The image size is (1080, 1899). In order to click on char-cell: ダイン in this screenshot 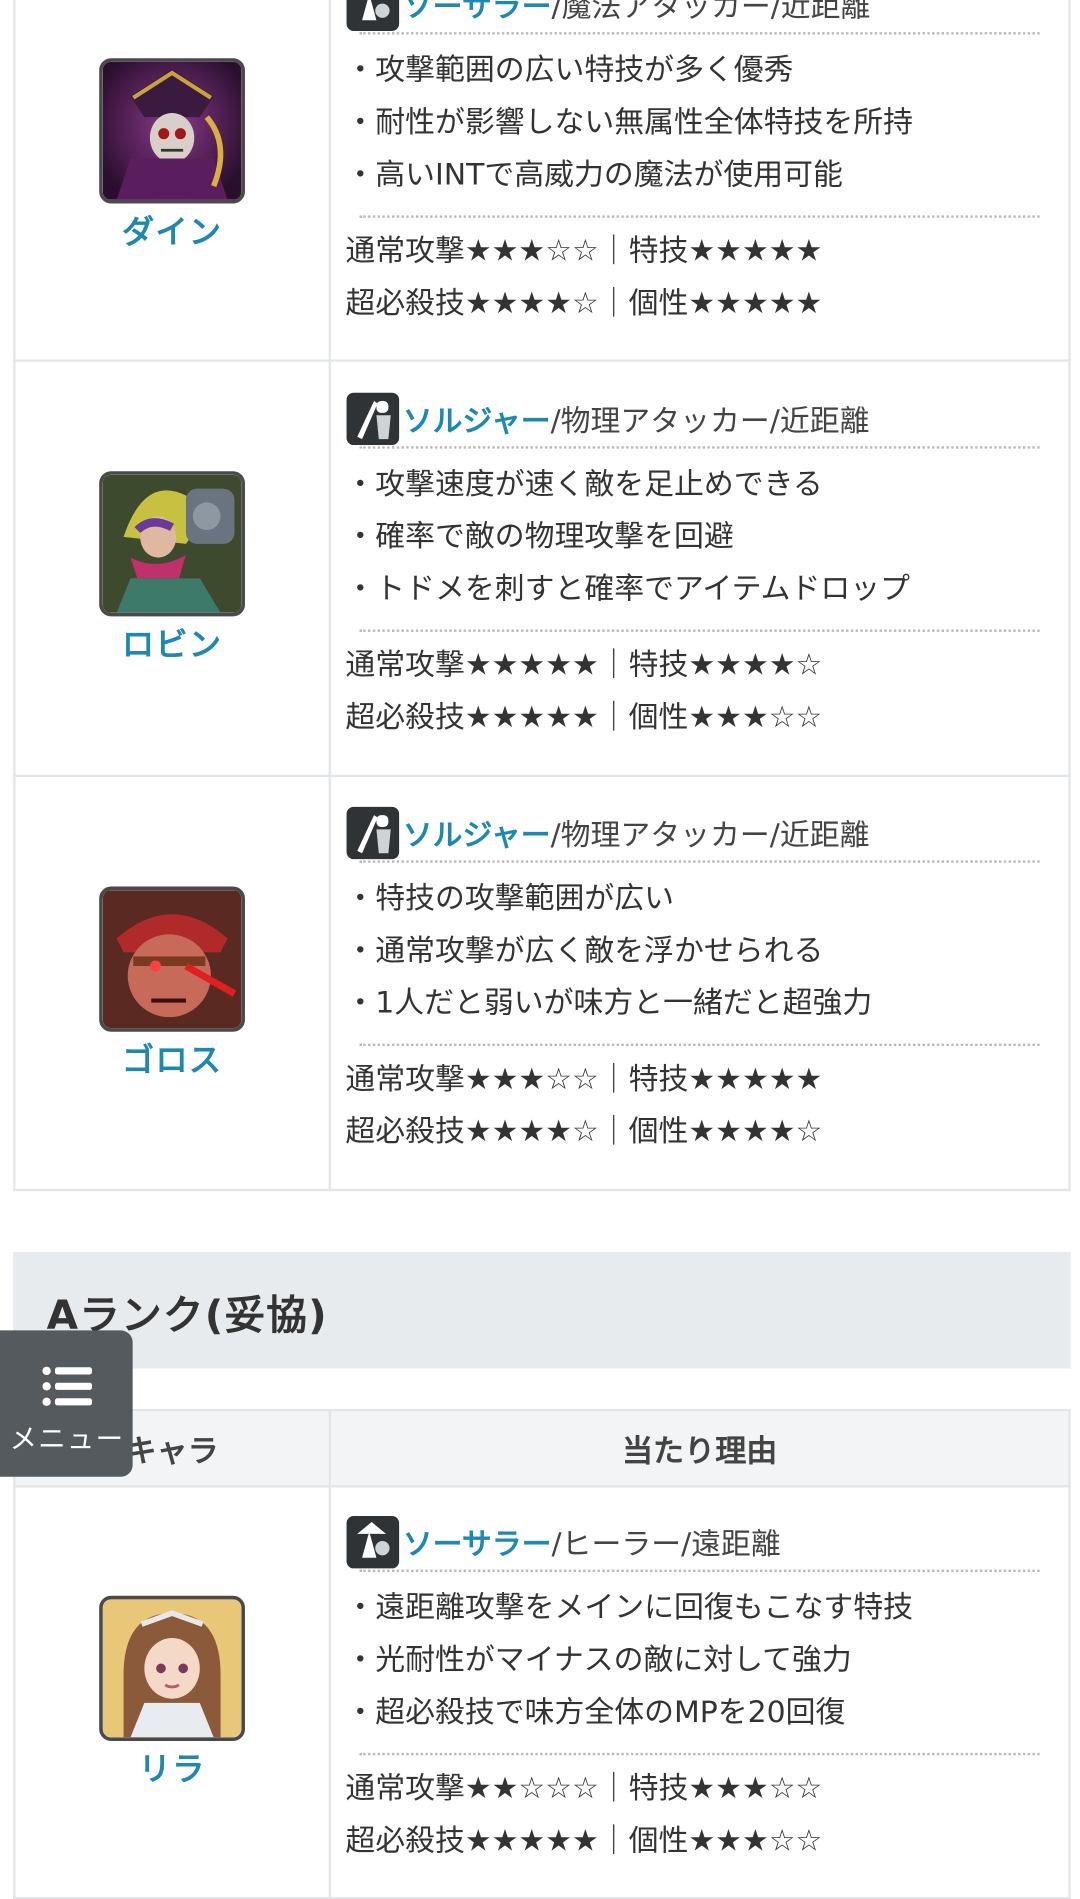, I will do `click(172, 181)`.